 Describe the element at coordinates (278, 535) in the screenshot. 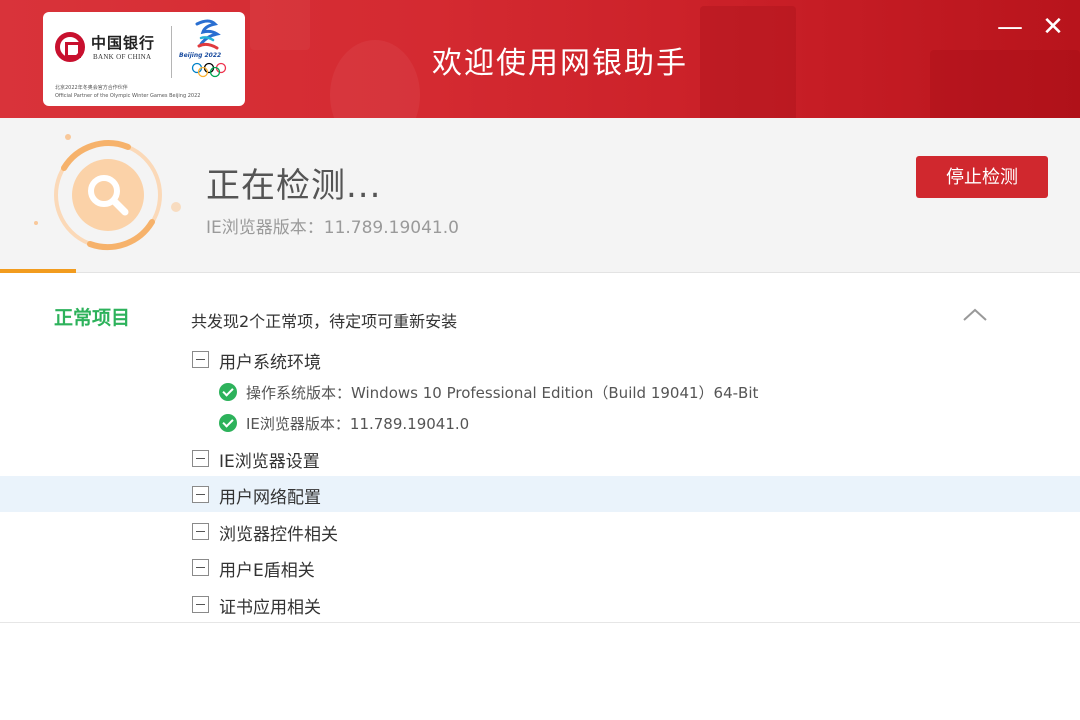

I see `tree-group-label: 浏览器控件相关` at that location.